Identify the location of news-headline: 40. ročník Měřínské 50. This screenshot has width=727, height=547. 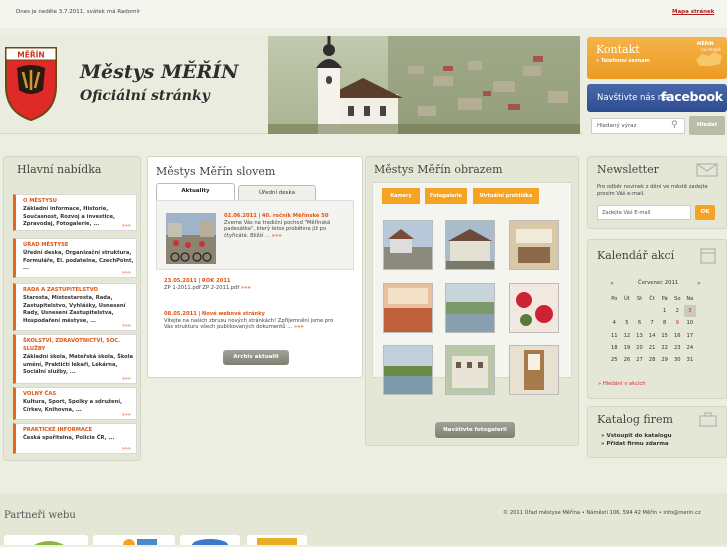
(295, 216).